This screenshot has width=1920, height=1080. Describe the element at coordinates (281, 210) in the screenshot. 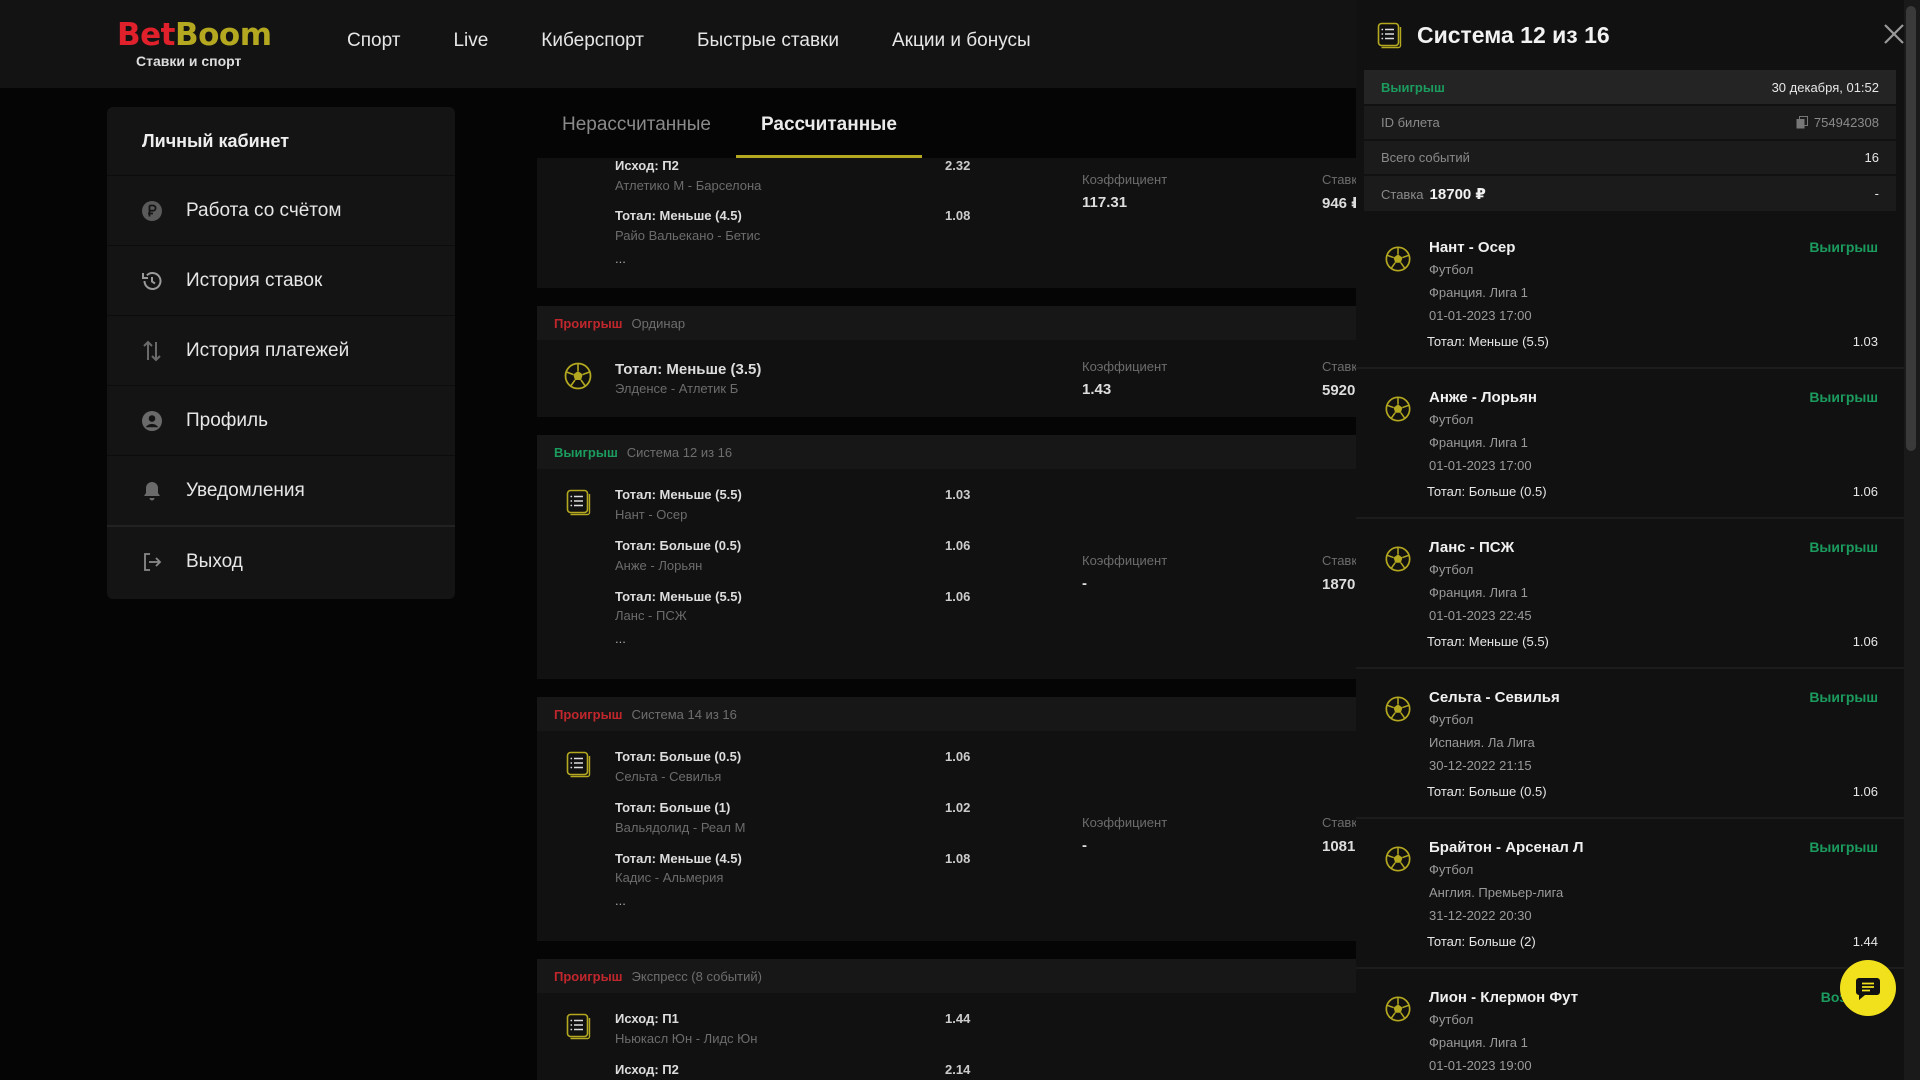

I see `sidebar-item-account: Работа со счётом` at that location.